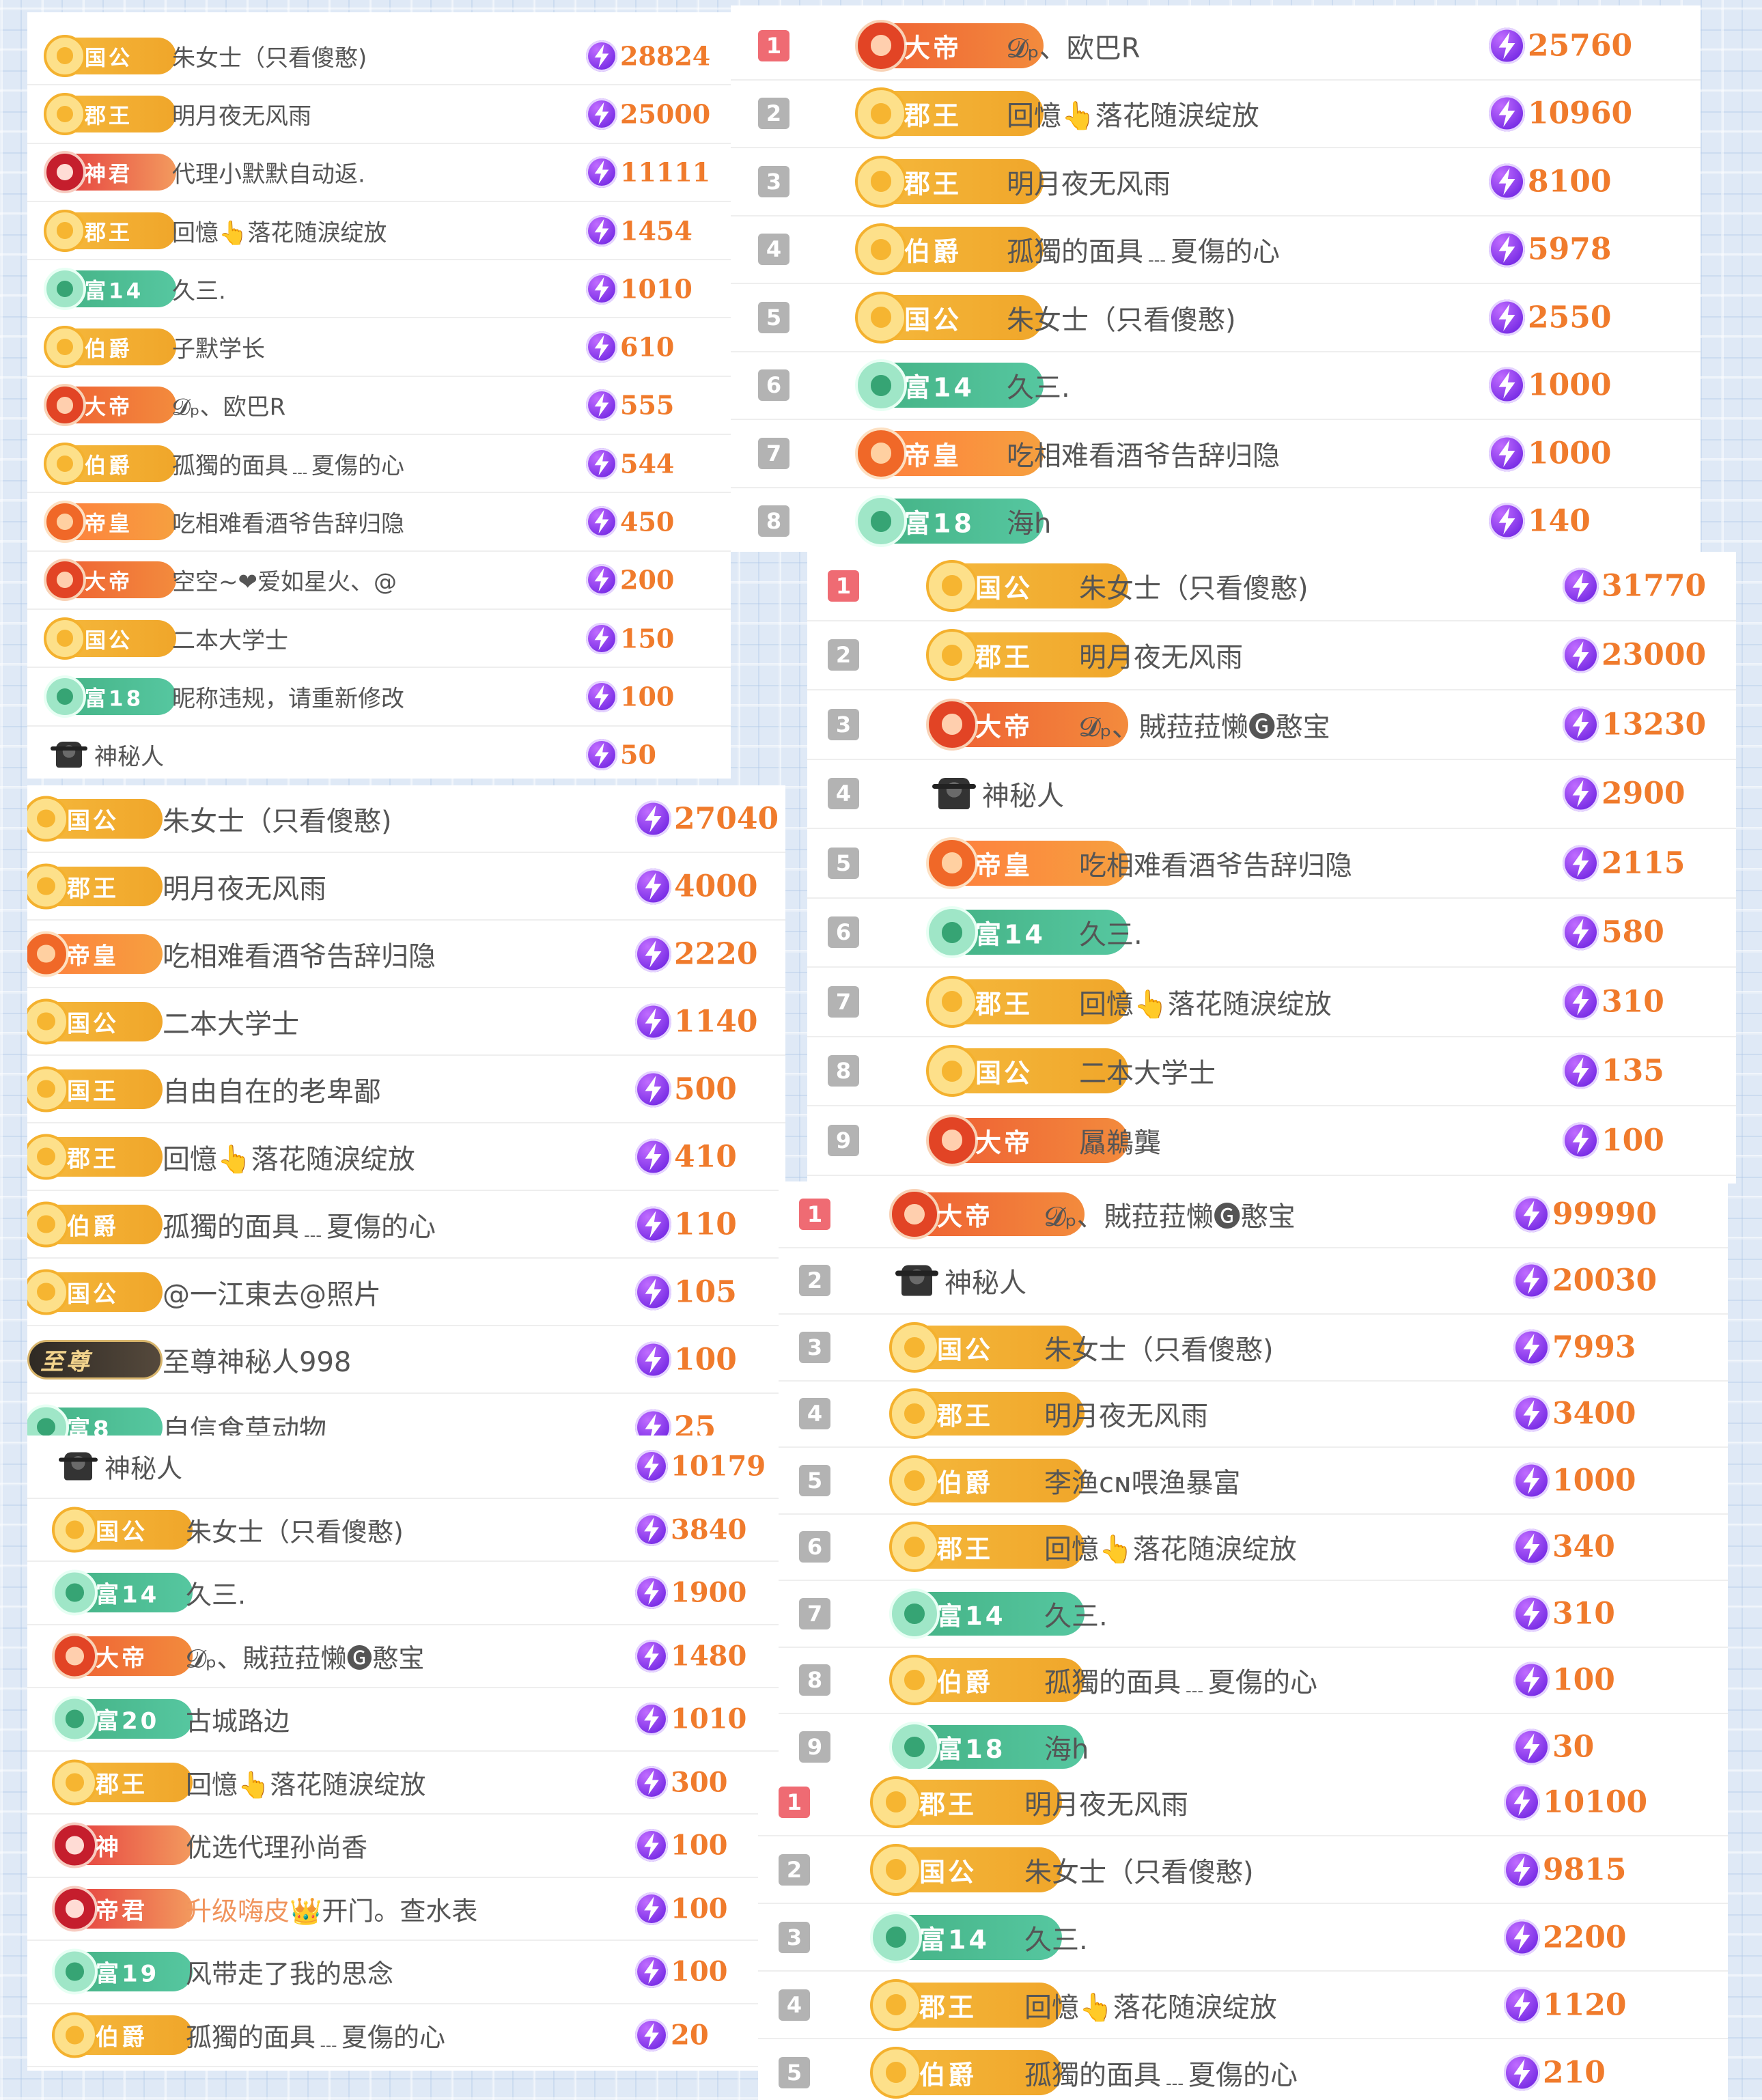  What do you see at coordinates (1253, 1348) in the screenshot?
I see `leaderboard-row: 3 国公 朱女士（只看傻憨) 7993` at bounding box center [1253, 1348].